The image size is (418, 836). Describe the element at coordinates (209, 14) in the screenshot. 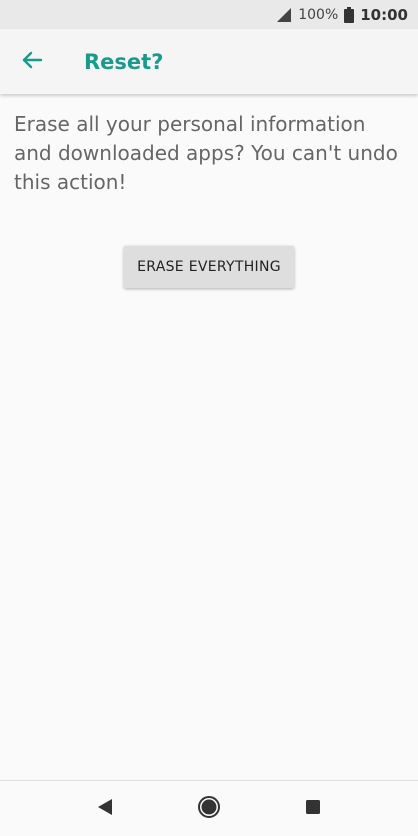

I see `status-bar: 100% 10:00` at that location.